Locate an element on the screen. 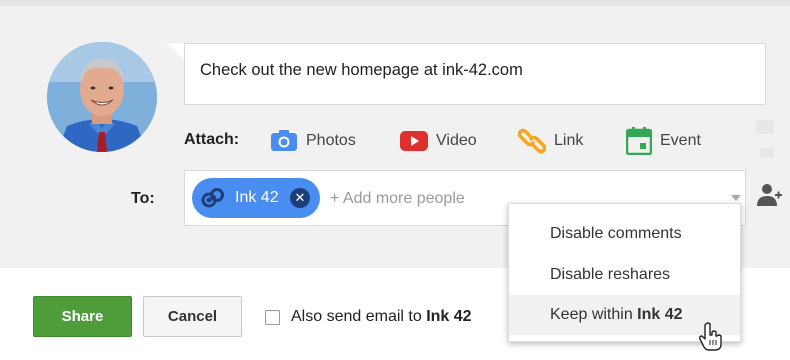 The height and width of the screenshot is (360, 790). attach-link-label: Link is located at coordinates (569, 140).